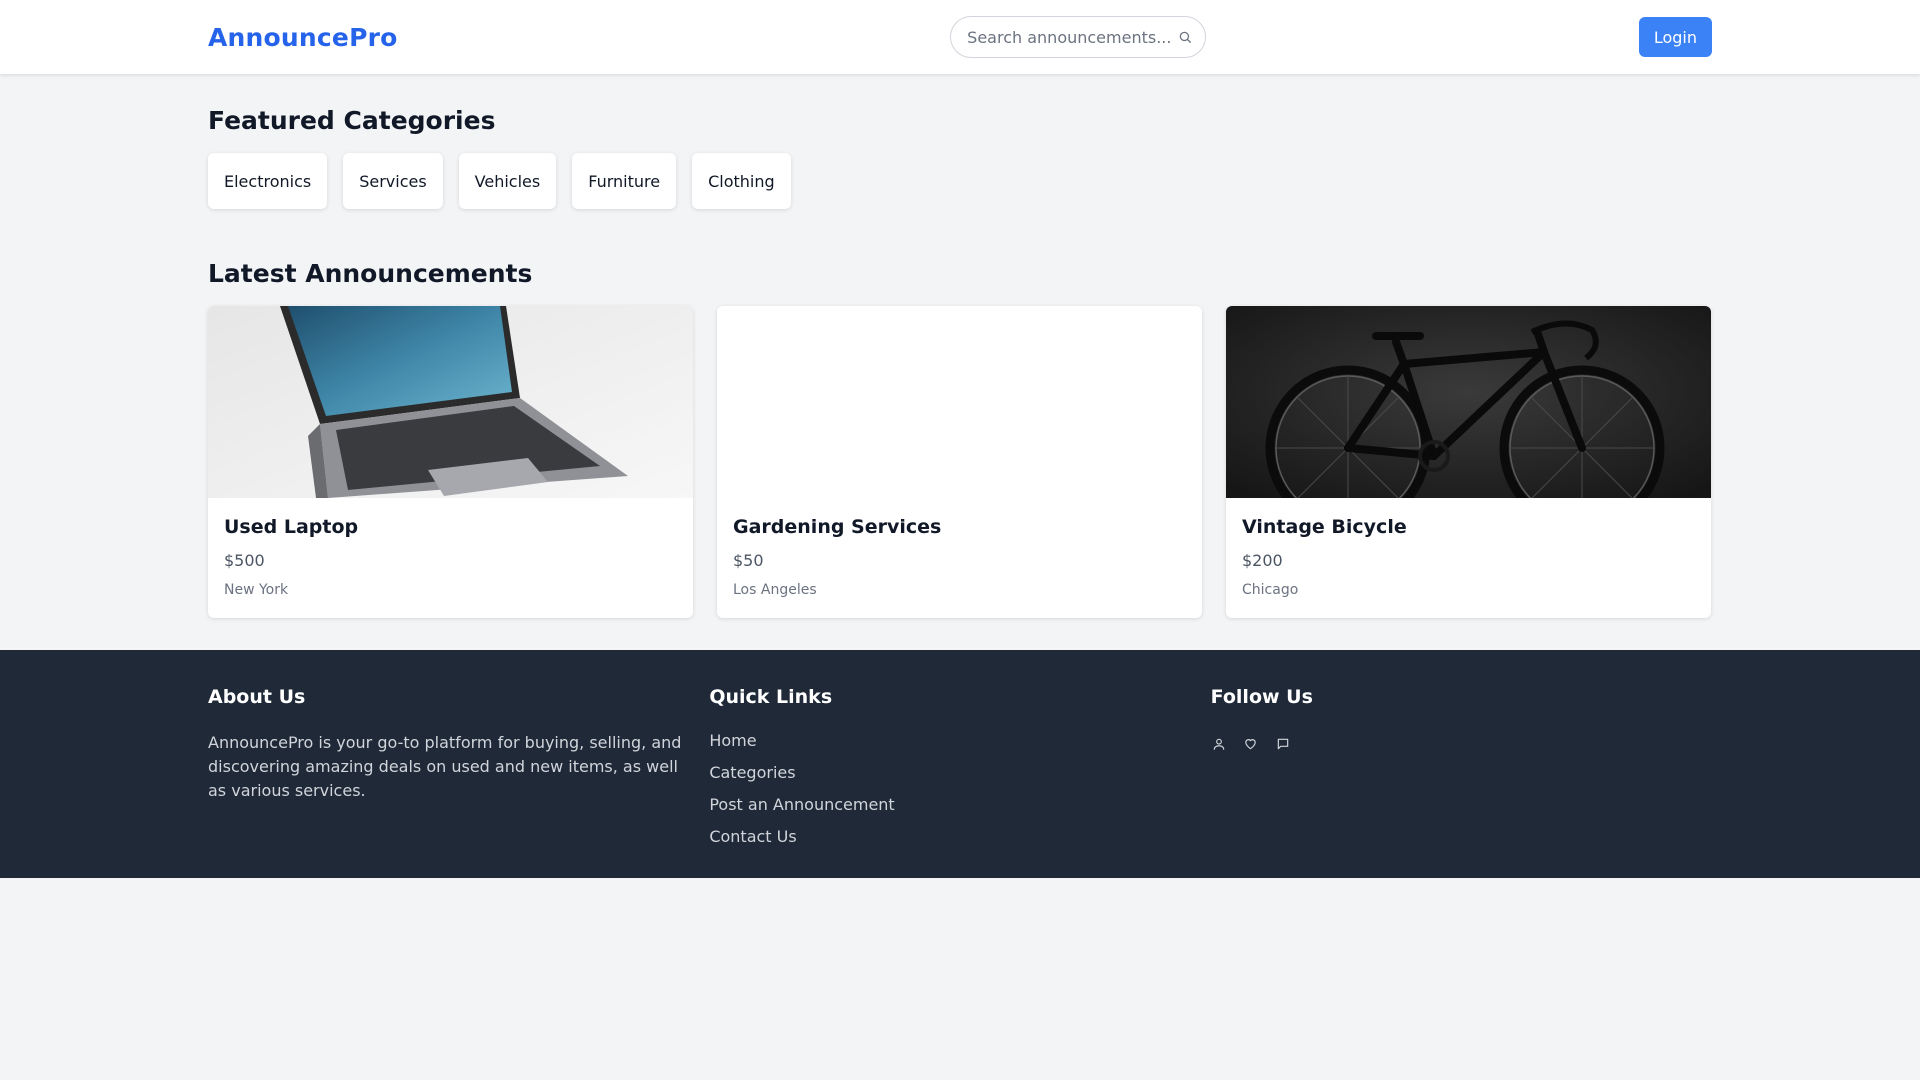  Describe the element at coordinates (257, 697) in the screenshot. I see `about-title: About Us` at that location.